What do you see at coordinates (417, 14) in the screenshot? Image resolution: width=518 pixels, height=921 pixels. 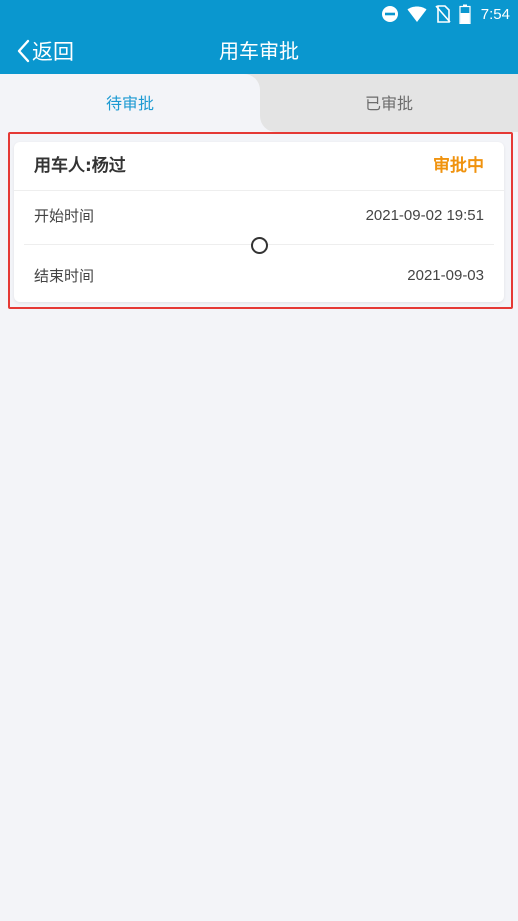 I see `wifi-icon` at bounding box center [417, 14].